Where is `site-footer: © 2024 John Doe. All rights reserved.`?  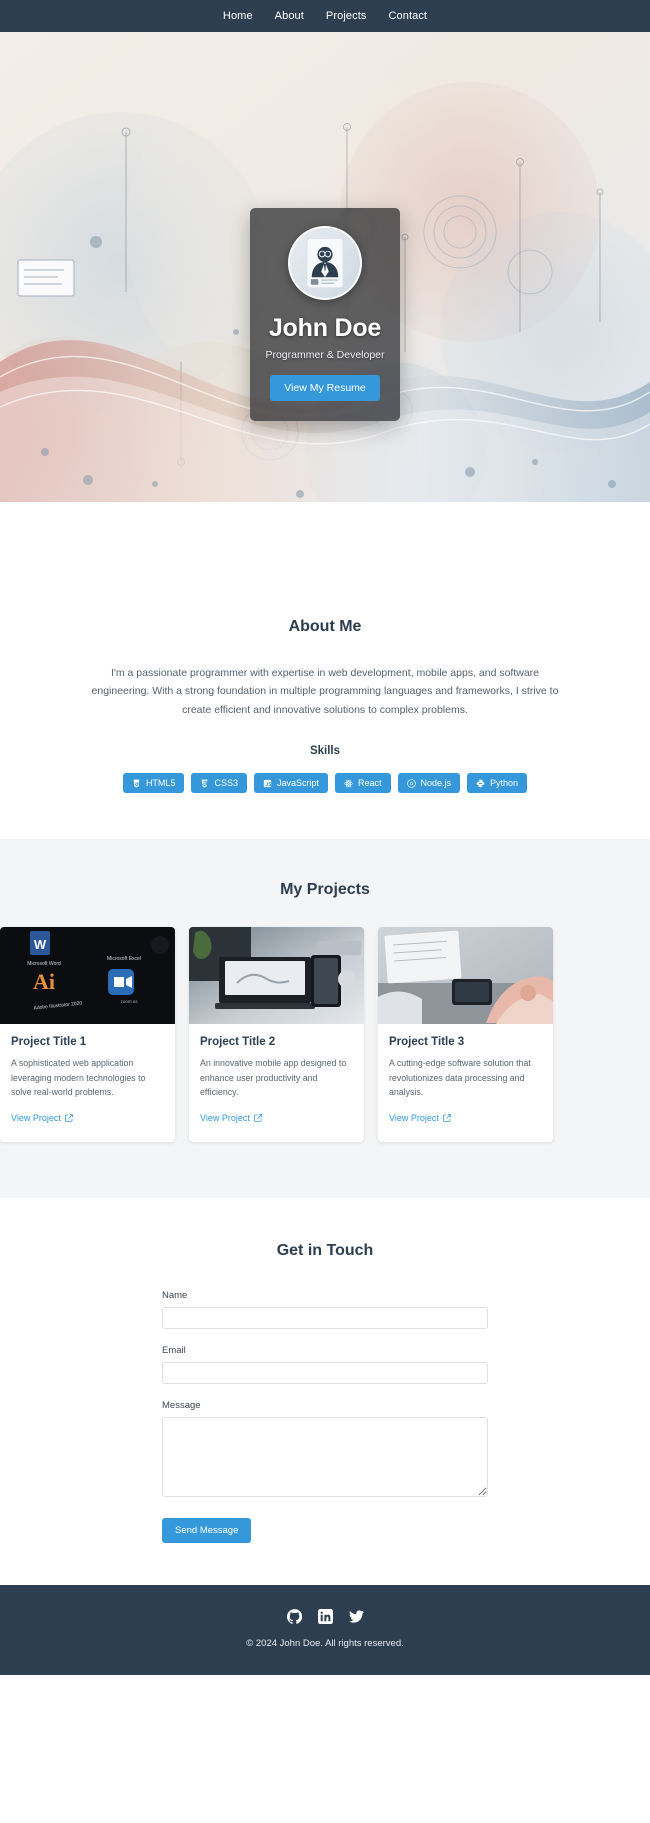
site-footer: © 2024 John Doe. All rights reserved. is located at coordinates (325, 1629).